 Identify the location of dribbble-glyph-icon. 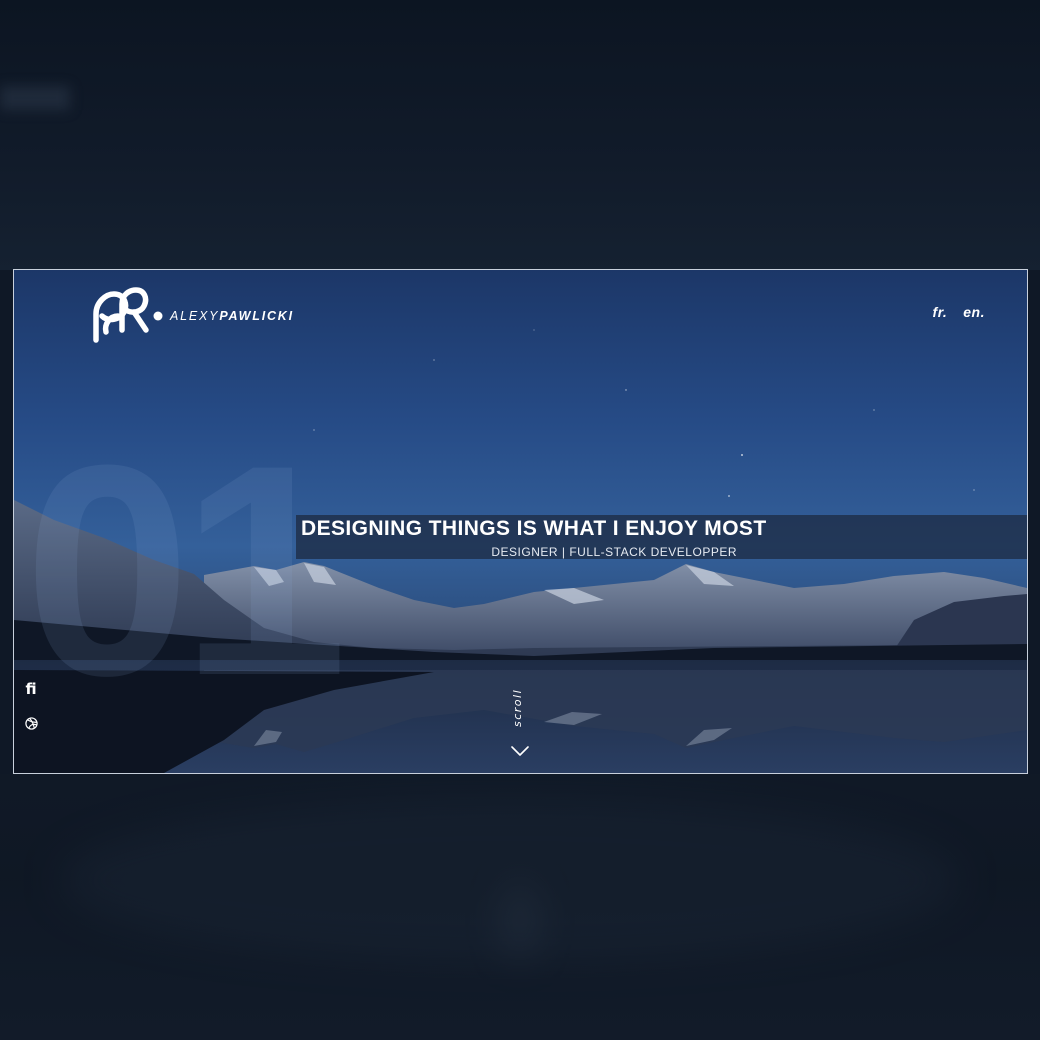
(31, 723).